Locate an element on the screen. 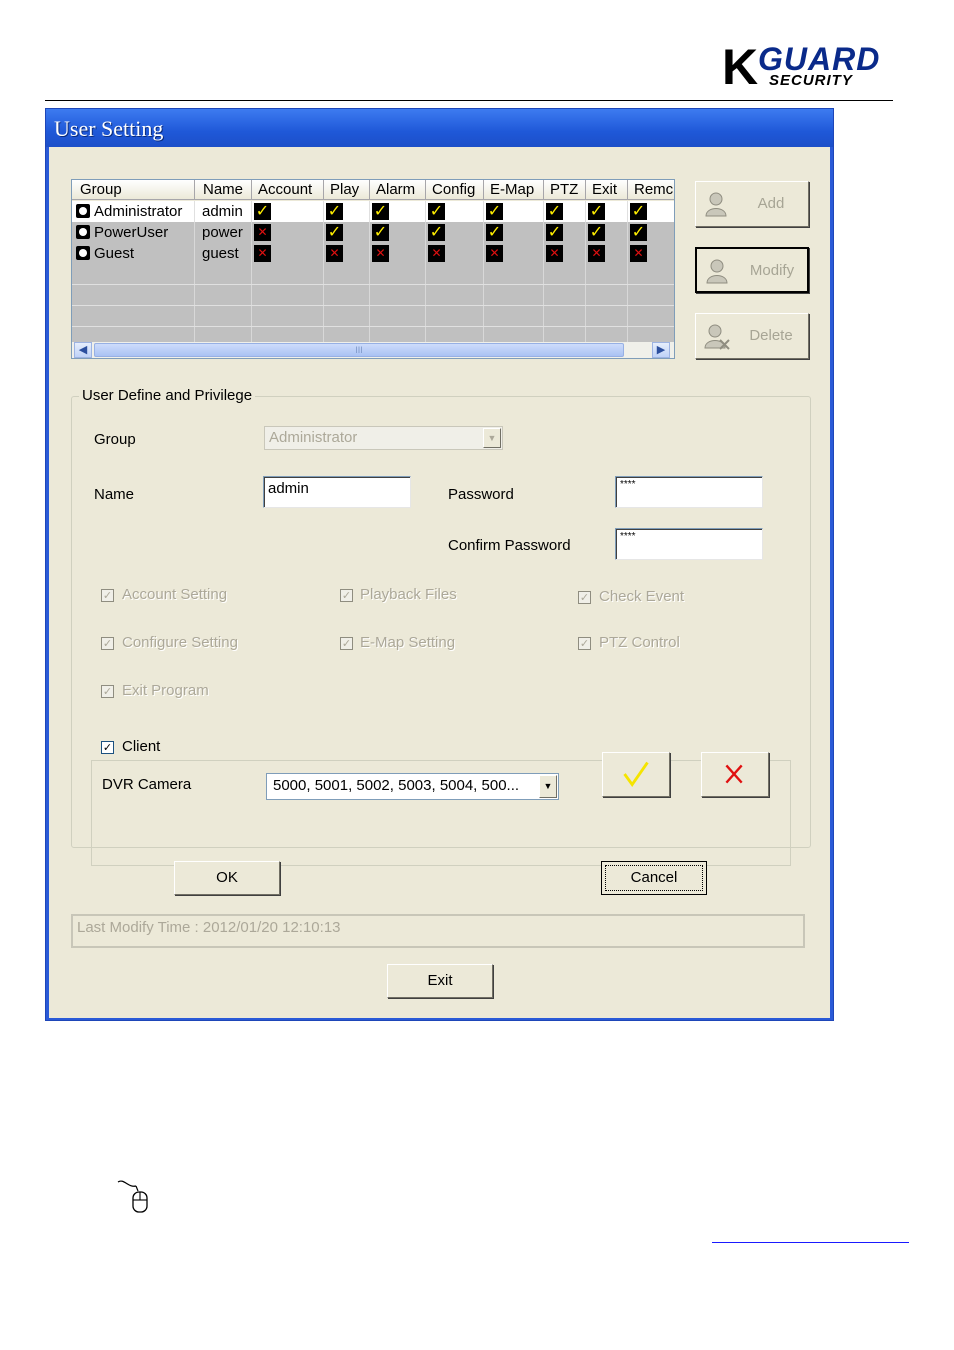  row-group: PowerUser is located at coordinates (131, 232).